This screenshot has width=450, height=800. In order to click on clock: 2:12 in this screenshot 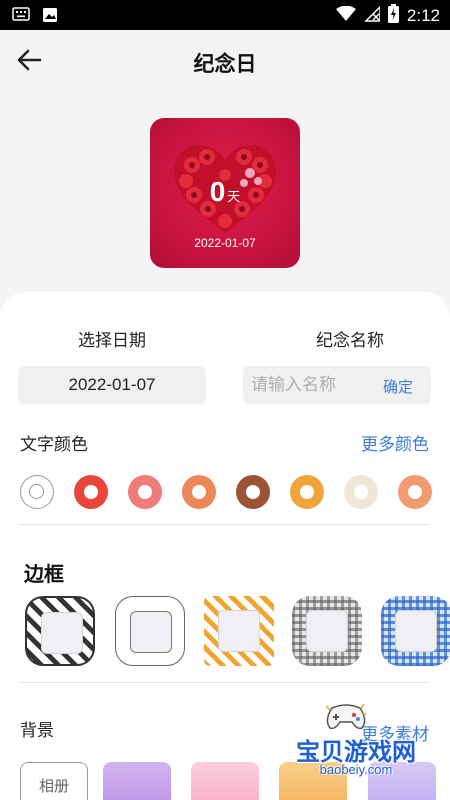, I will do `click(423, 15)`.